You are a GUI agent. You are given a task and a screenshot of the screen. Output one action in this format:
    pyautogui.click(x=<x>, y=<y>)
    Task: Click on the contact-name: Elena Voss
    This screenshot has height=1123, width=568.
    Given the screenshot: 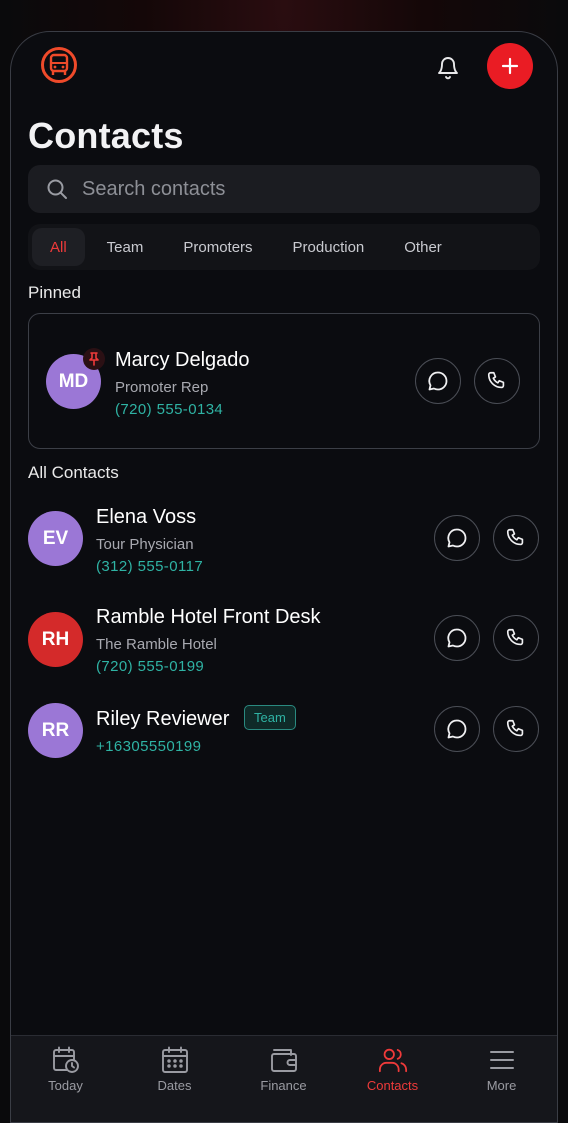 What is the action you would take?
    pyautogui.click(x=146, y=517)
    